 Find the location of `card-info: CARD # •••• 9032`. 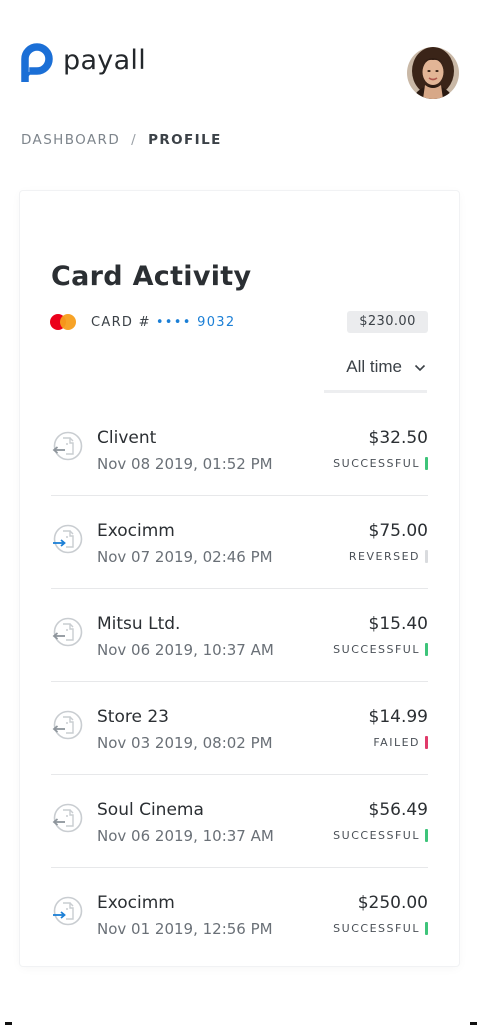

card-info: CARD # •••• 9032 is located at coordinates (142, 322).